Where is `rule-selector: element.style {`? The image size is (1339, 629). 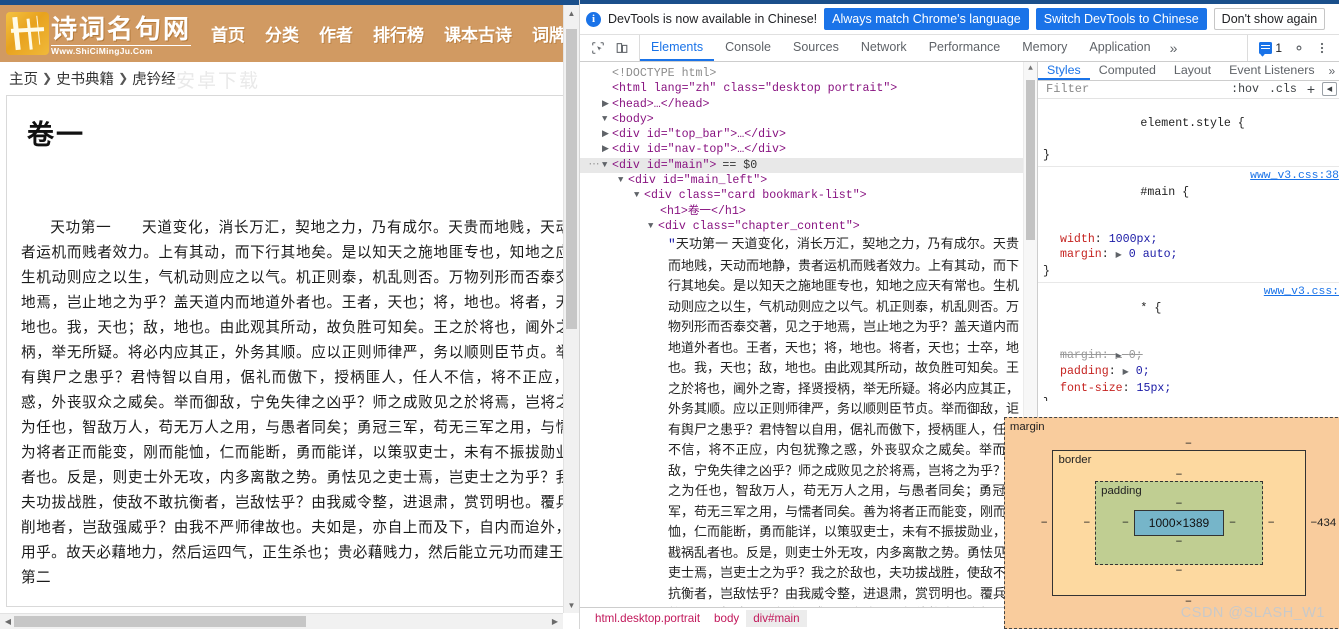 rule-selector: element.style { is located at coordinates (1192, 123).